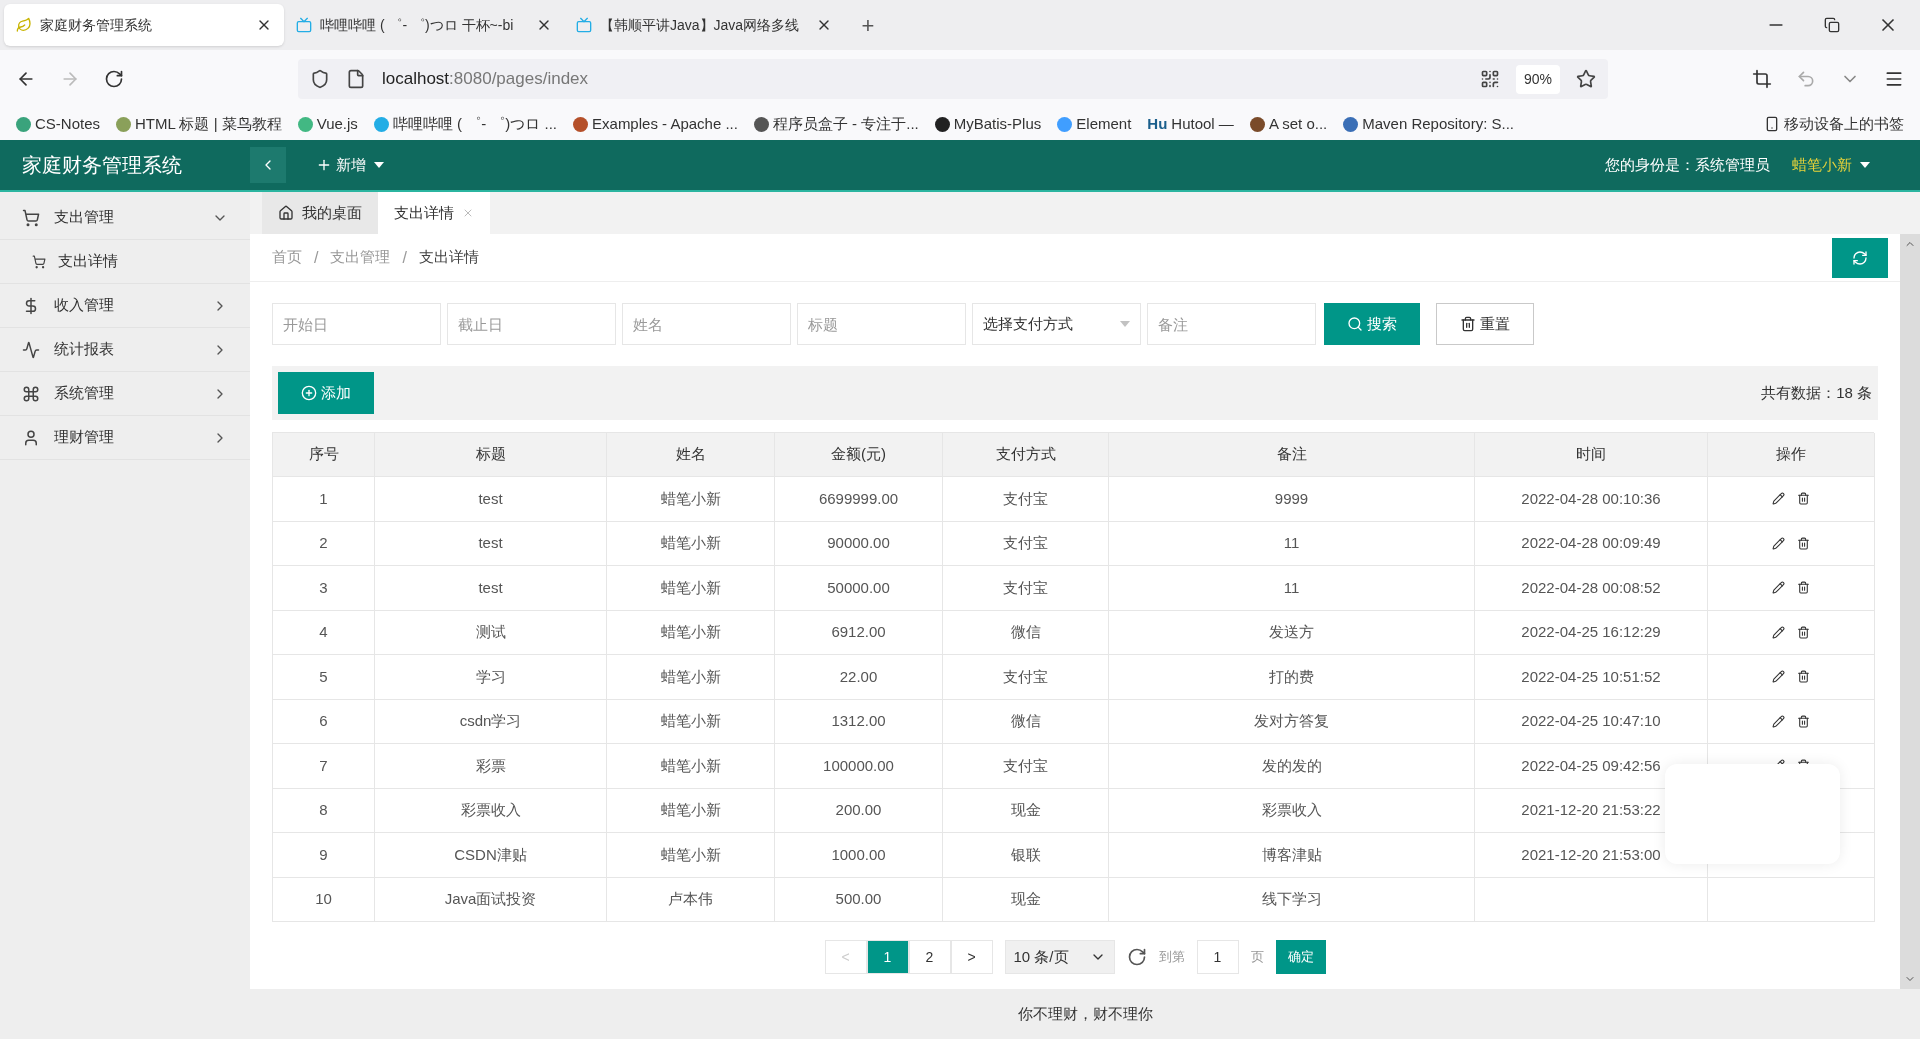  Describe the element at coordinates (114, 79) in the screenshot. I see `reload-icon` at that location.